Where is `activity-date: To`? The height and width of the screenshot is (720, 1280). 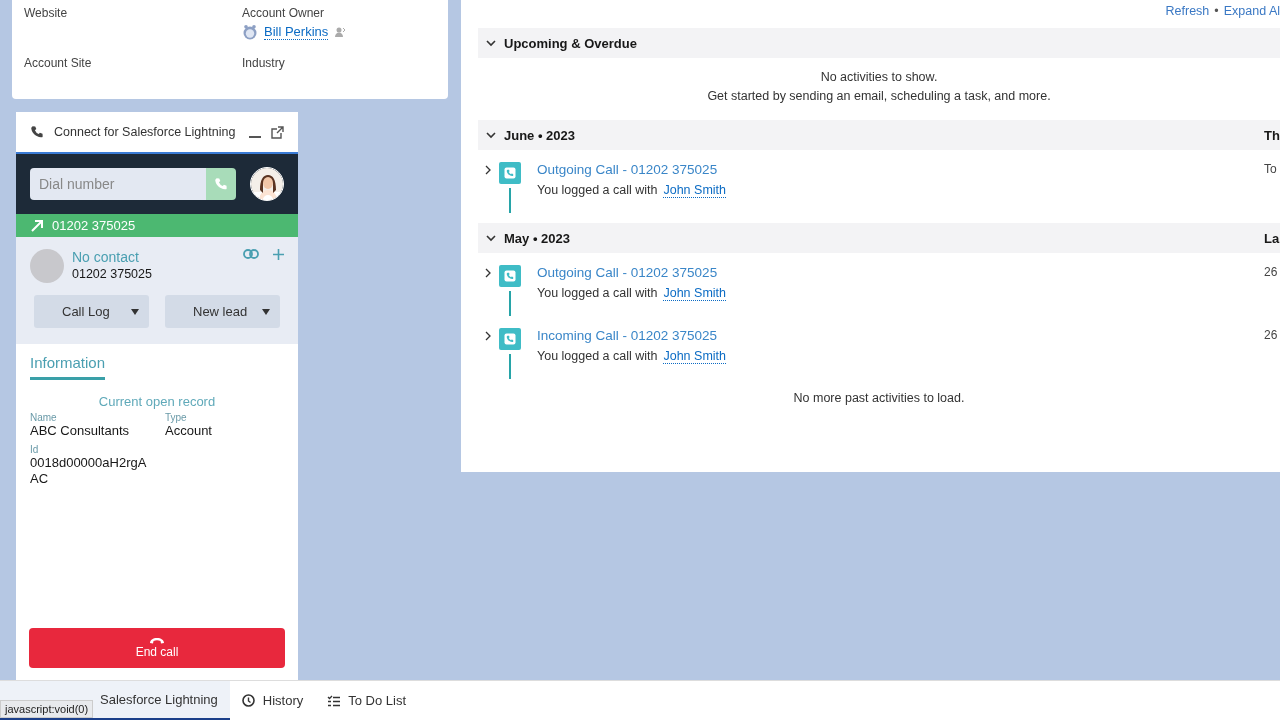 activity-date: To is located at coordinates (1271, 170).